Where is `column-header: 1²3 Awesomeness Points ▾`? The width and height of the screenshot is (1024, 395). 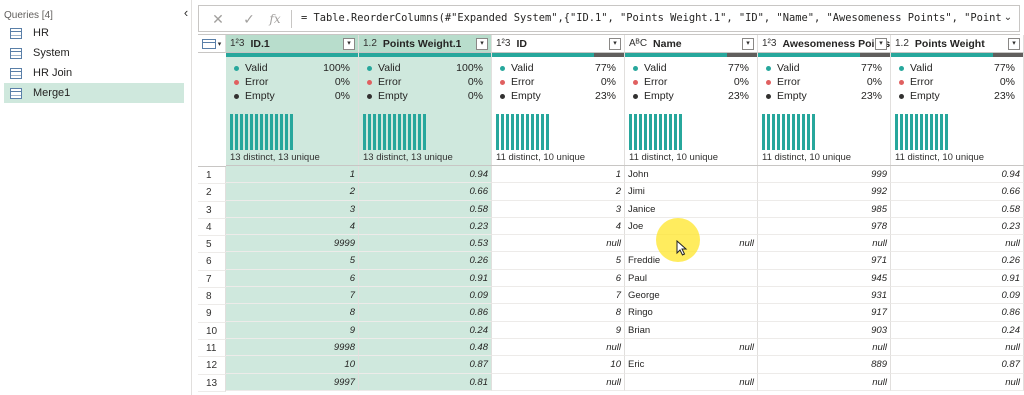
column-header: 1²3 Awesomeness Points ▾ is located at coordinates (824, 44).